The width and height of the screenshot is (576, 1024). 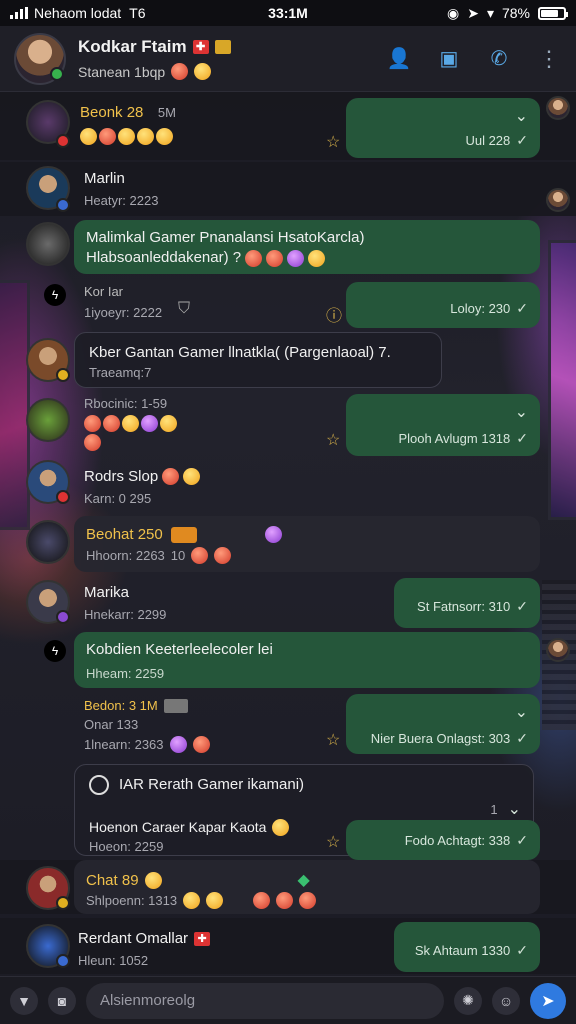 What do you see at coordinates (550, 13) in the screenshot?
I see `battery-fill` at bounding box center [550, 13].